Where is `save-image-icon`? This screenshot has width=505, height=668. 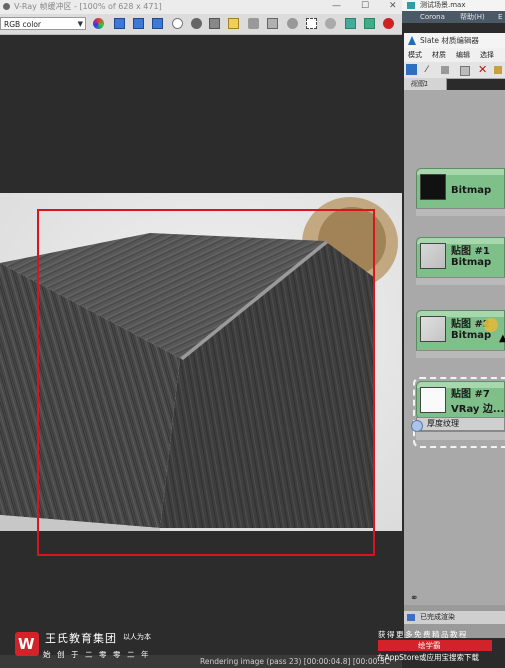 save-image-icon is located at coordinates (214, 23).